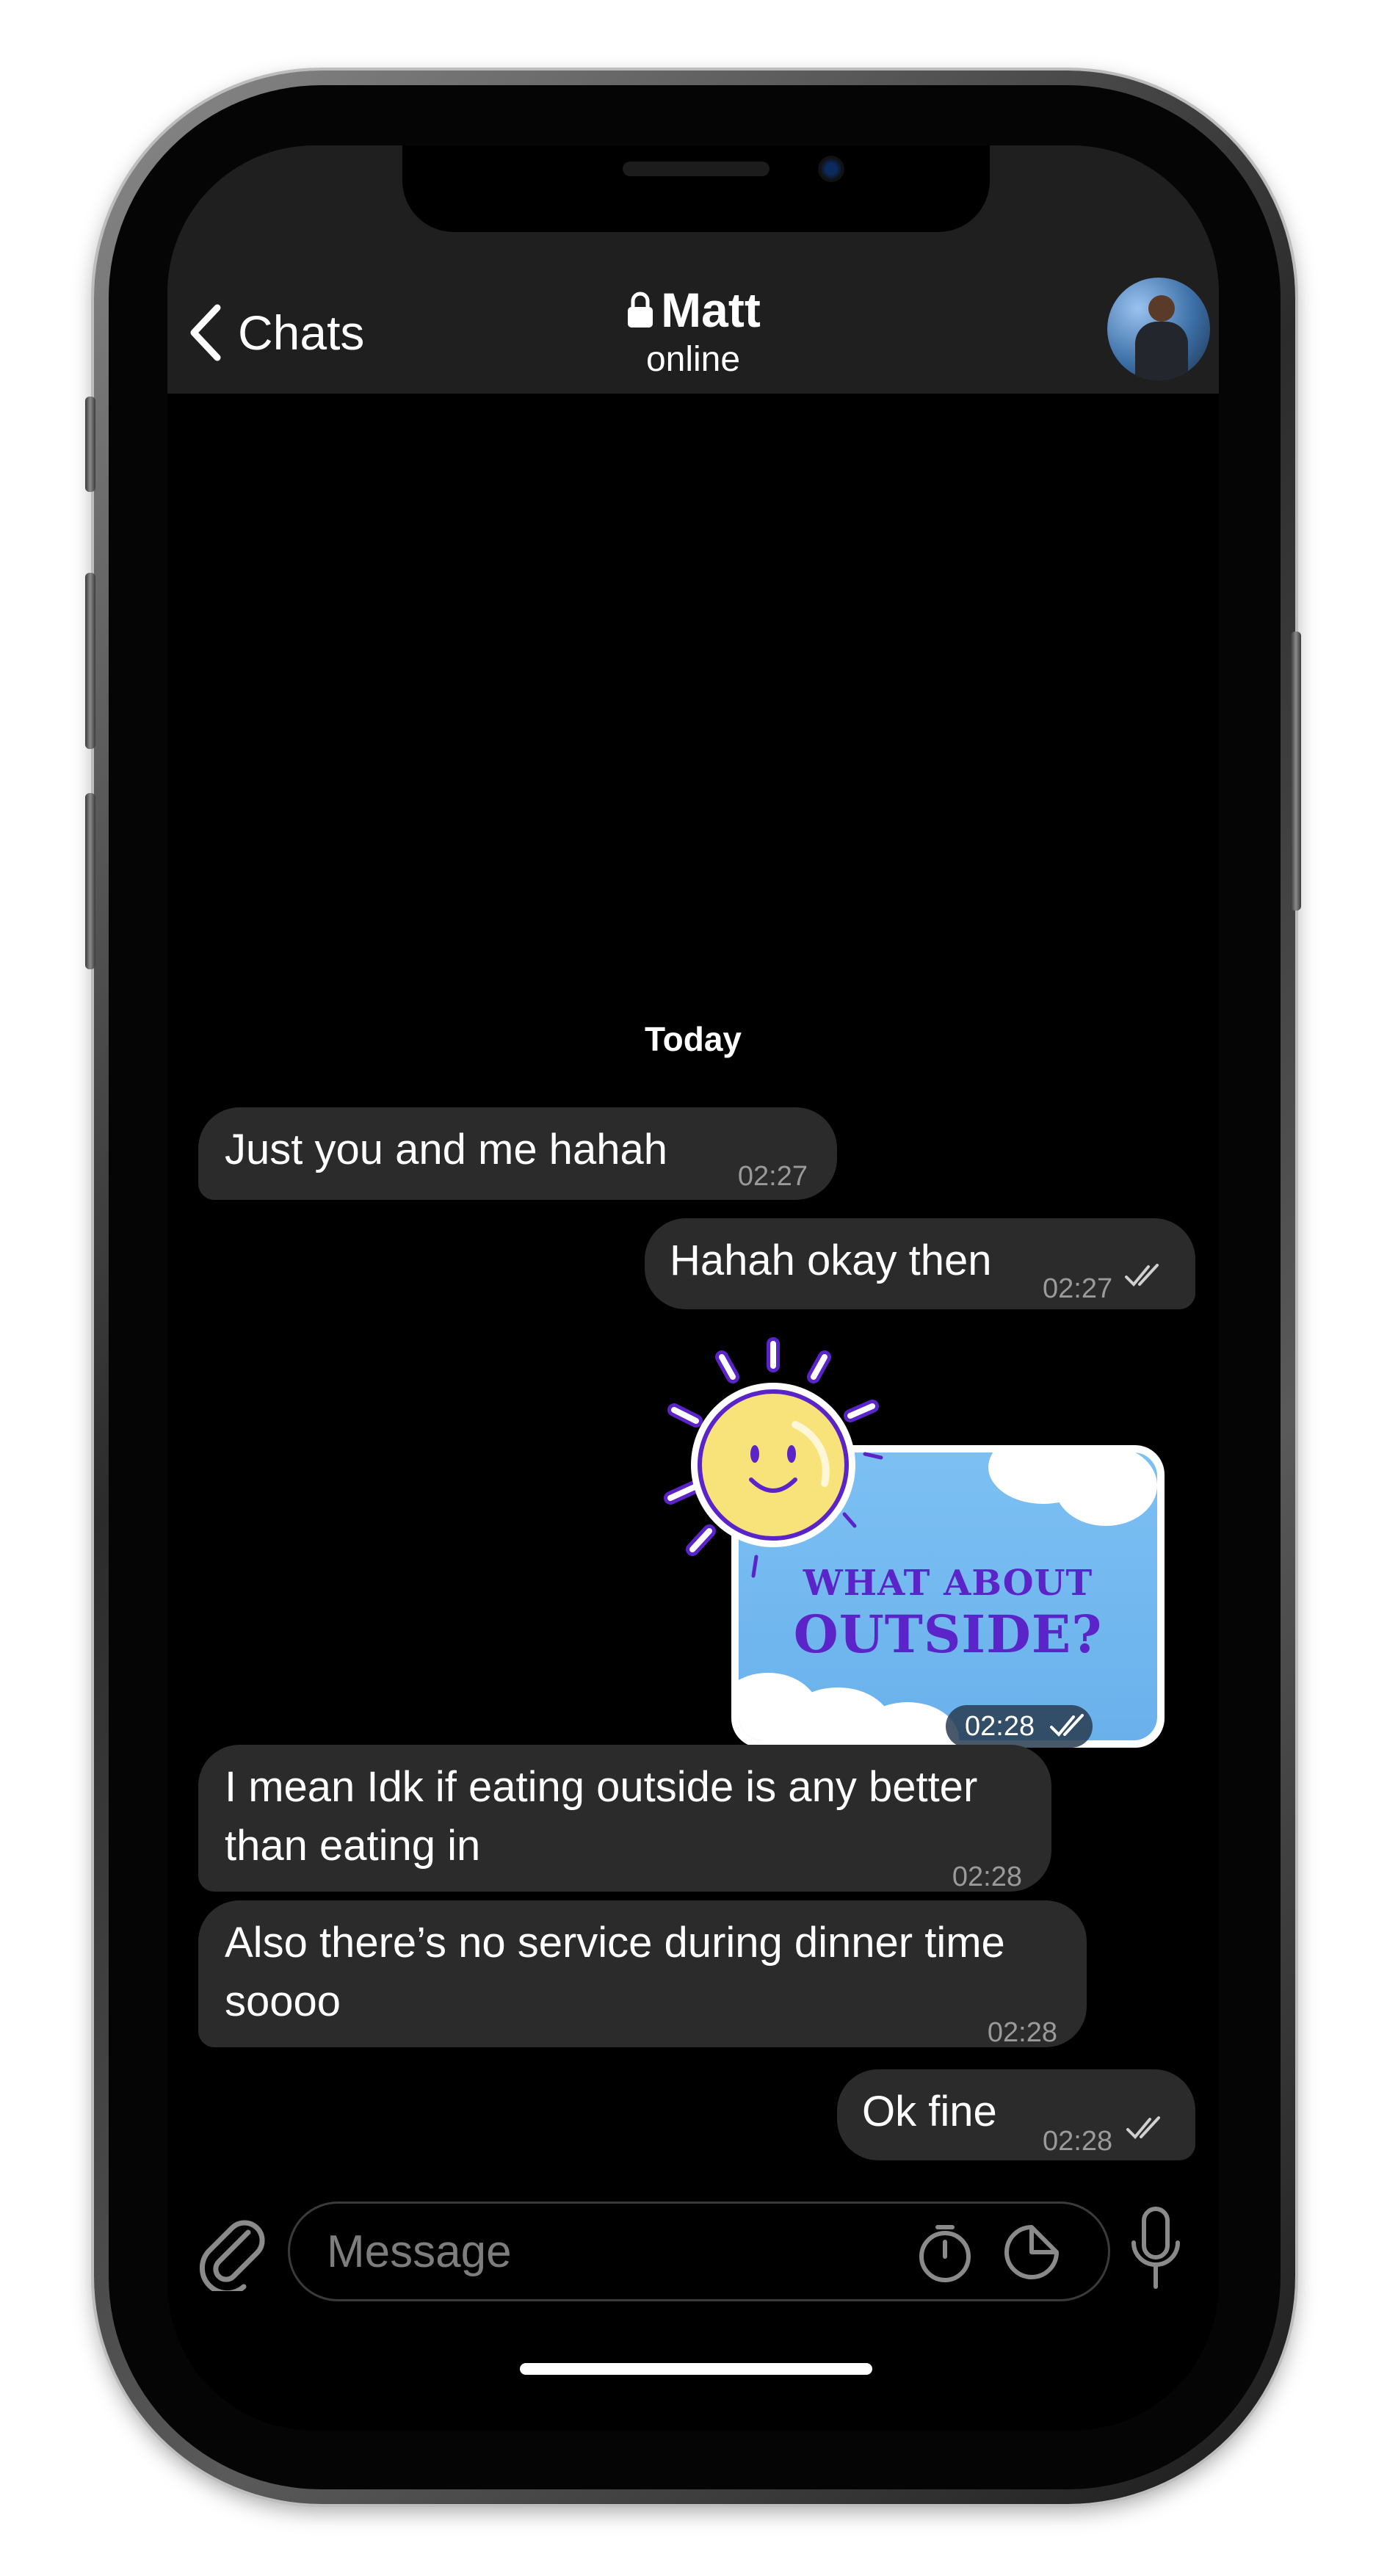 The height and width of the screenshot is (2576, 1387). I want to click on sticker-time-badge: 02:28, so click(1019, 1726).